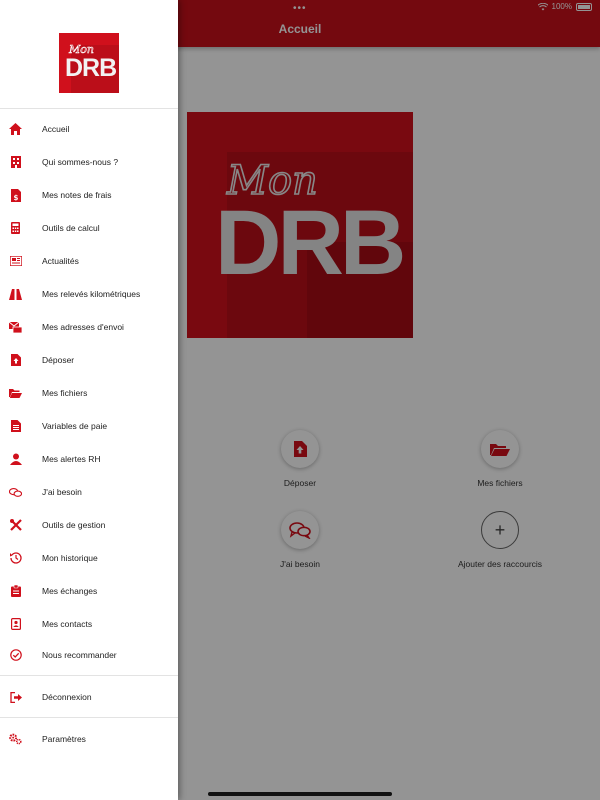  What do you see at coordinates (89, 129) in the screenshot?
I see `menu-item-accueil: Accueil` at bounding box center [89, 129].